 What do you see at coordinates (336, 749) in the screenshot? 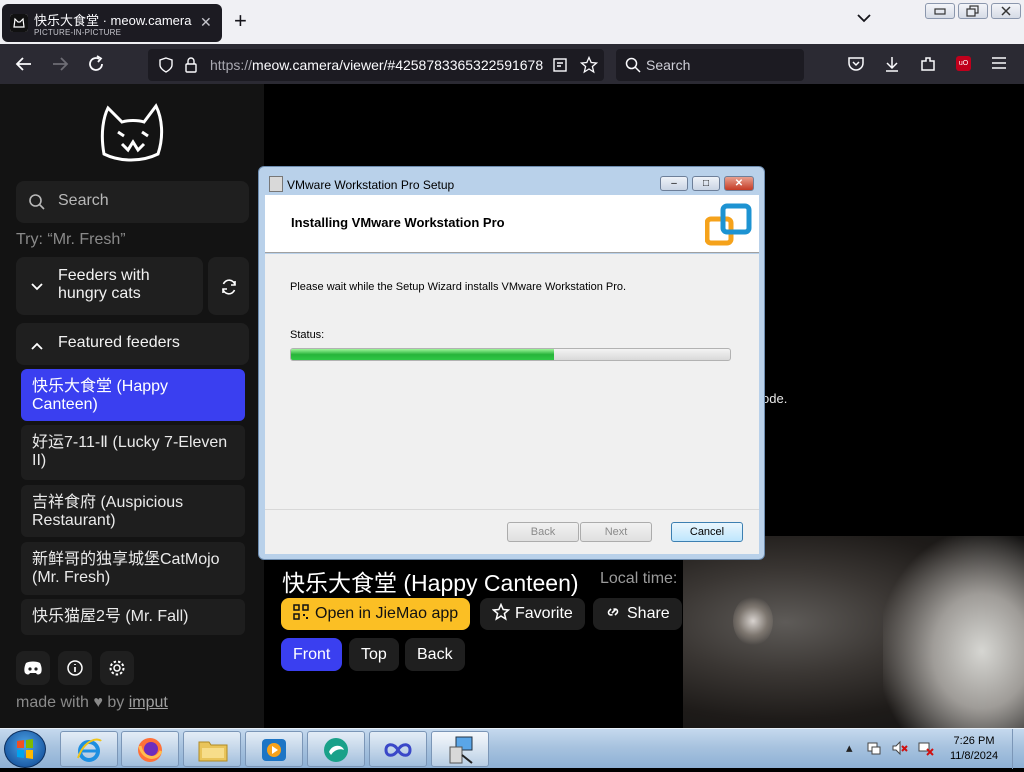
I see `taskbar-app-teal` at bounding box center [336, 749].